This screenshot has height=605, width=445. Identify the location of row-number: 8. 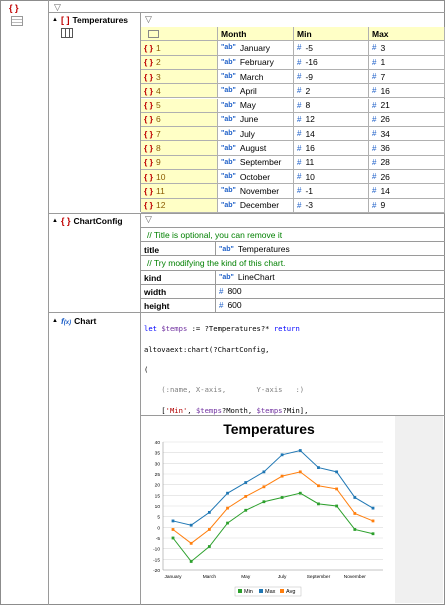
(158, 148).